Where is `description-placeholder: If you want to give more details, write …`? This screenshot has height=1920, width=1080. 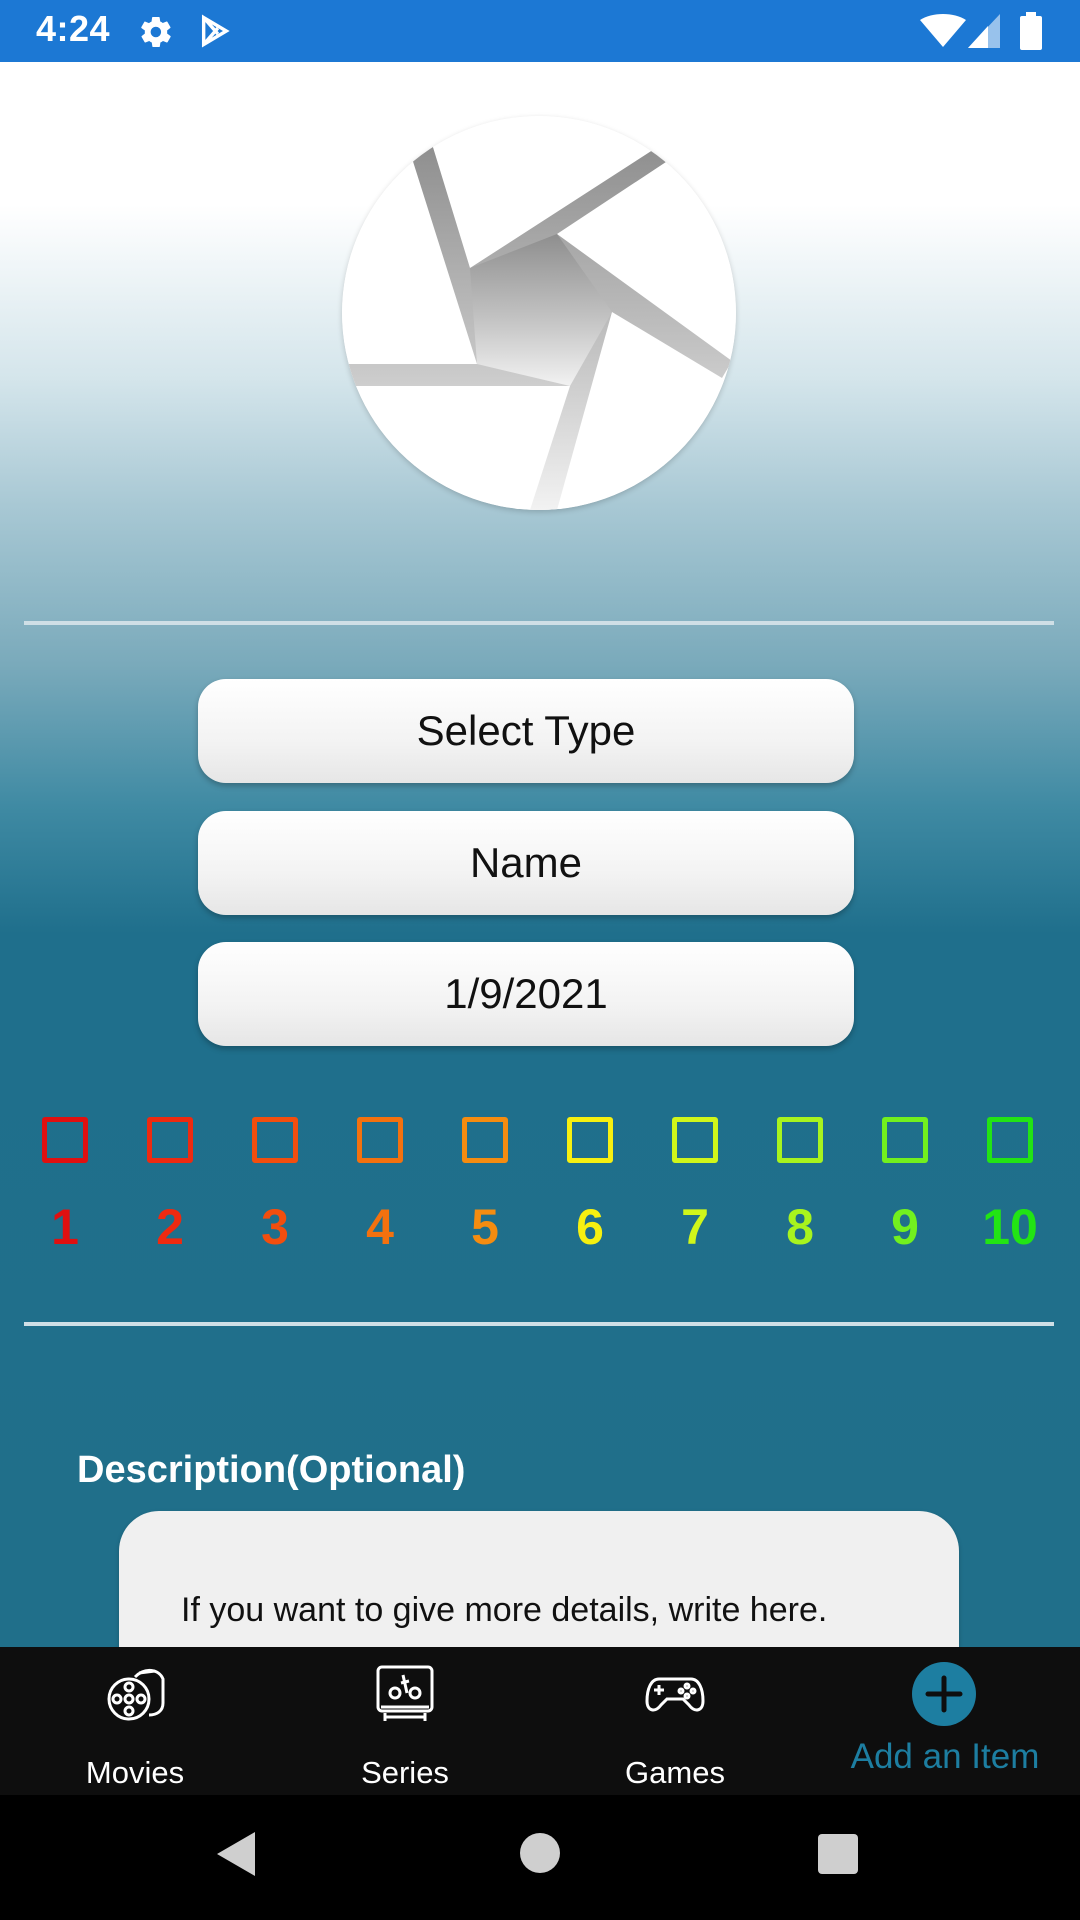
description-placeholder: If you want to give more details, write … is located at coordinates (504, 1610).